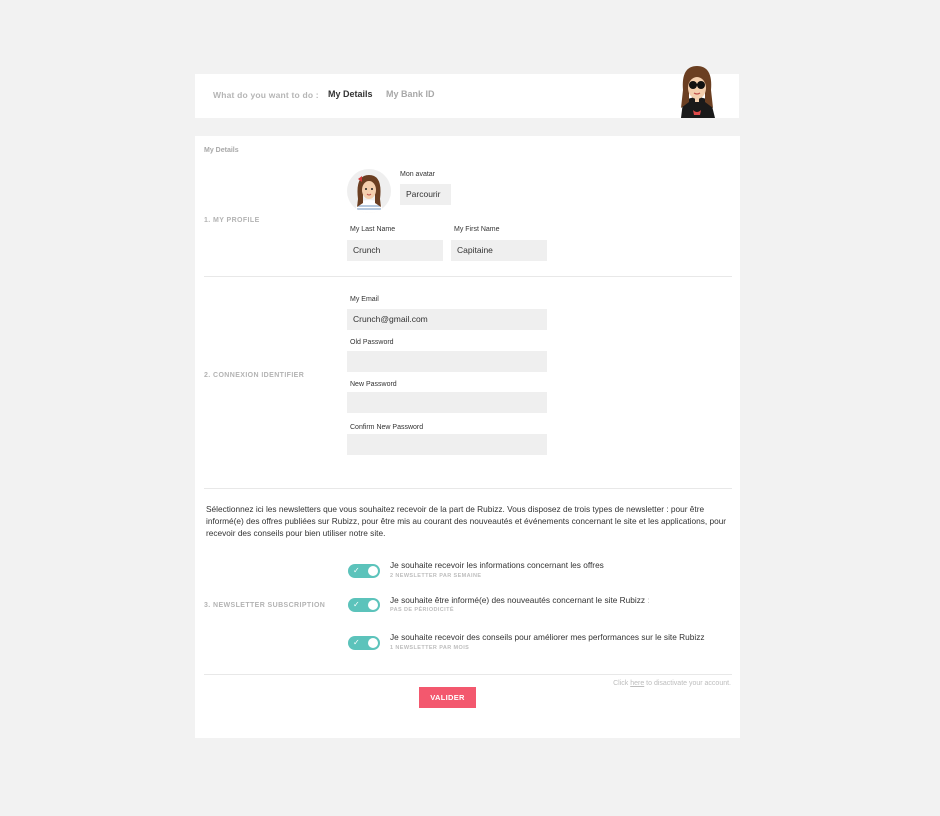 This screenshot has height=816, width=940. I want to click on section-label-newsletter-subscription: 3. NEWSLETTER SUBSCRIPTION, so click(265, 605).